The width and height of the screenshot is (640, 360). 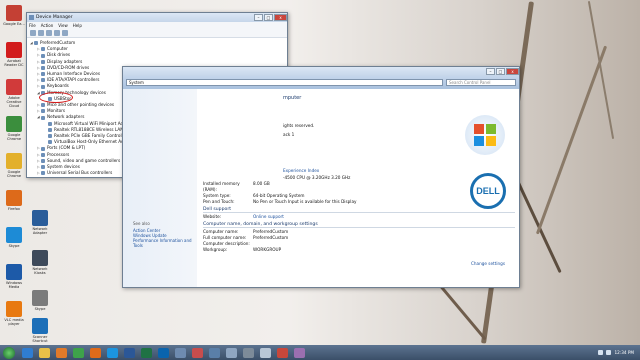 I want to click on desktop-icon-label: VLC media player, so click(x=14, y=322).